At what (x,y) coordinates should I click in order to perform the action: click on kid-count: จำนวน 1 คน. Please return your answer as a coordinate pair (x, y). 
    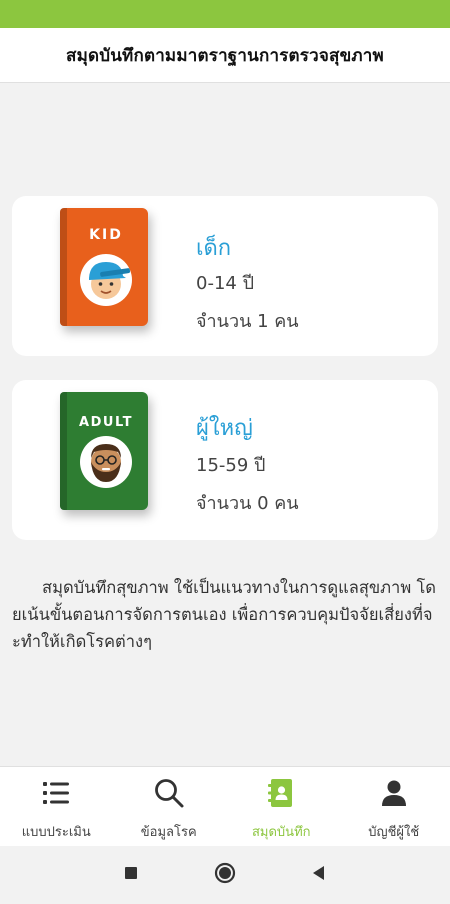
    Looking at the image, I should click on (247, 320).